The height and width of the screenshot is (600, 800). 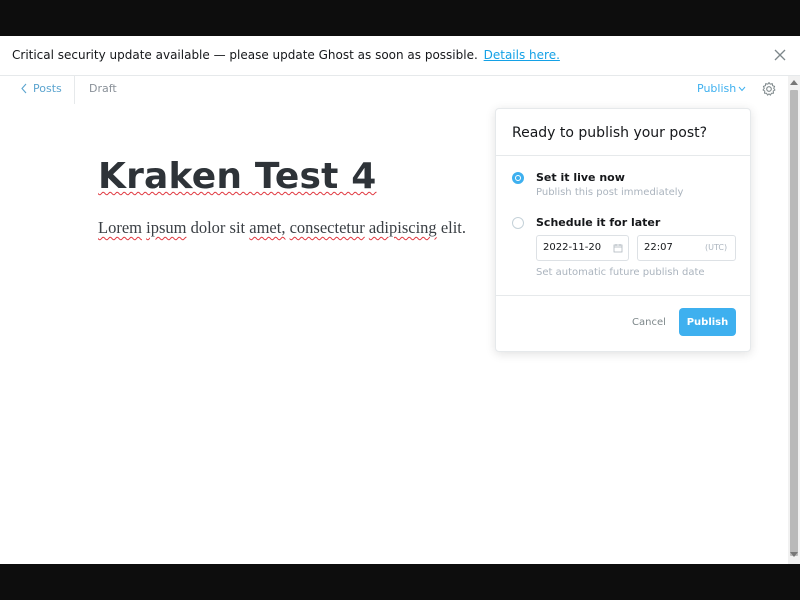 What do you see at coordinates (522, 55) in the screenshot?
I see `alert-details-link: Details here.` at bounding box center [522, 55].